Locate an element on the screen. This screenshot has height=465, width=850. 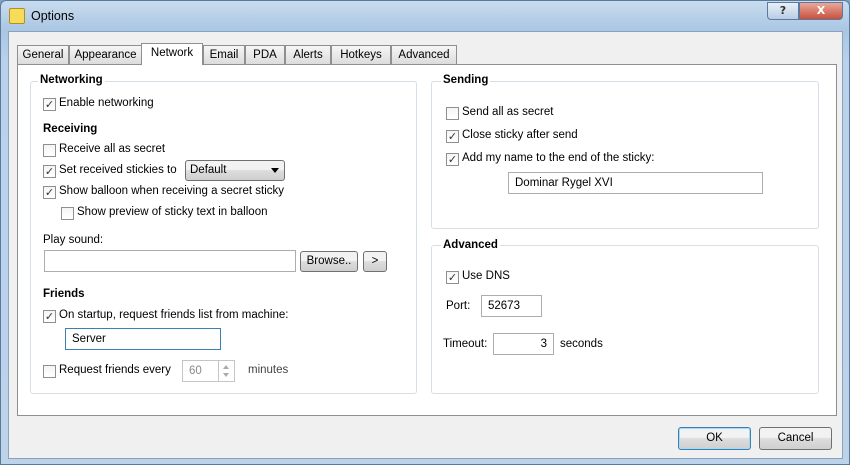
use-dns-checkbox: ✓ is located at coordinates (452, 277).